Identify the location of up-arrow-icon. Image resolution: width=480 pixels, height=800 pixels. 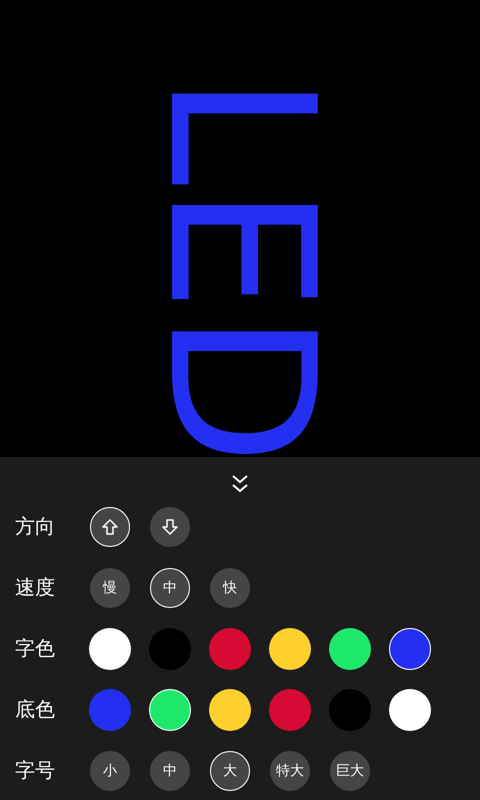
(110, 527).